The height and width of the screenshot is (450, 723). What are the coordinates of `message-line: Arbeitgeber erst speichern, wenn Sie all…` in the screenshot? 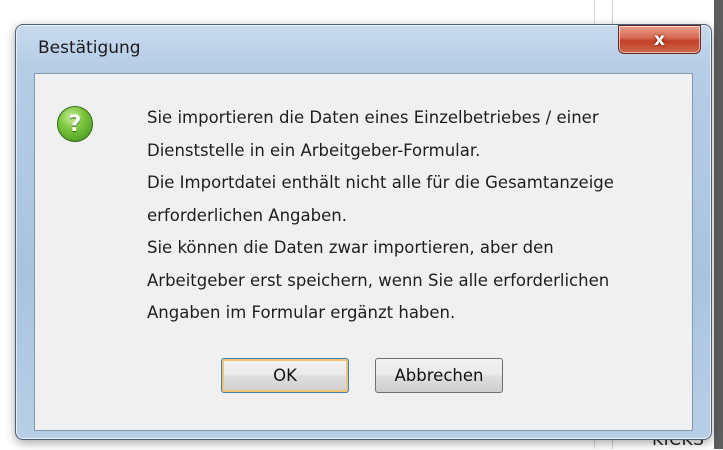 It's located at (378, 280).